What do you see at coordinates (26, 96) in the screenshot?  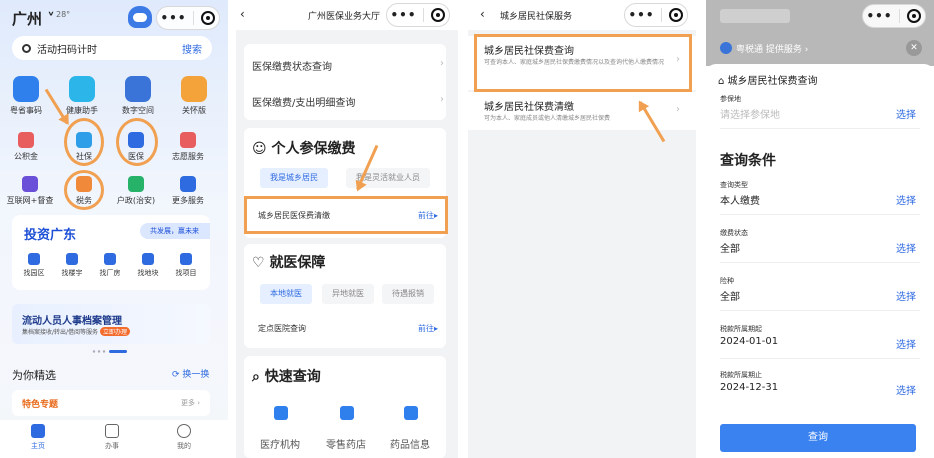 I see `grid-item-code: 粤省事码` at bounding box center [26, 96].